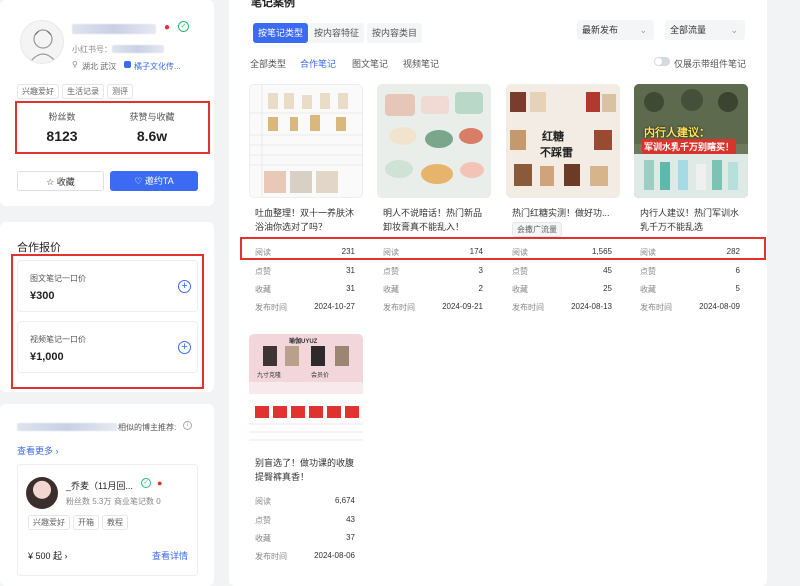 The image size is (800, 586). Describe the element at coordinates (127, 64) in the screenshot. I see `company-icon` at that location.